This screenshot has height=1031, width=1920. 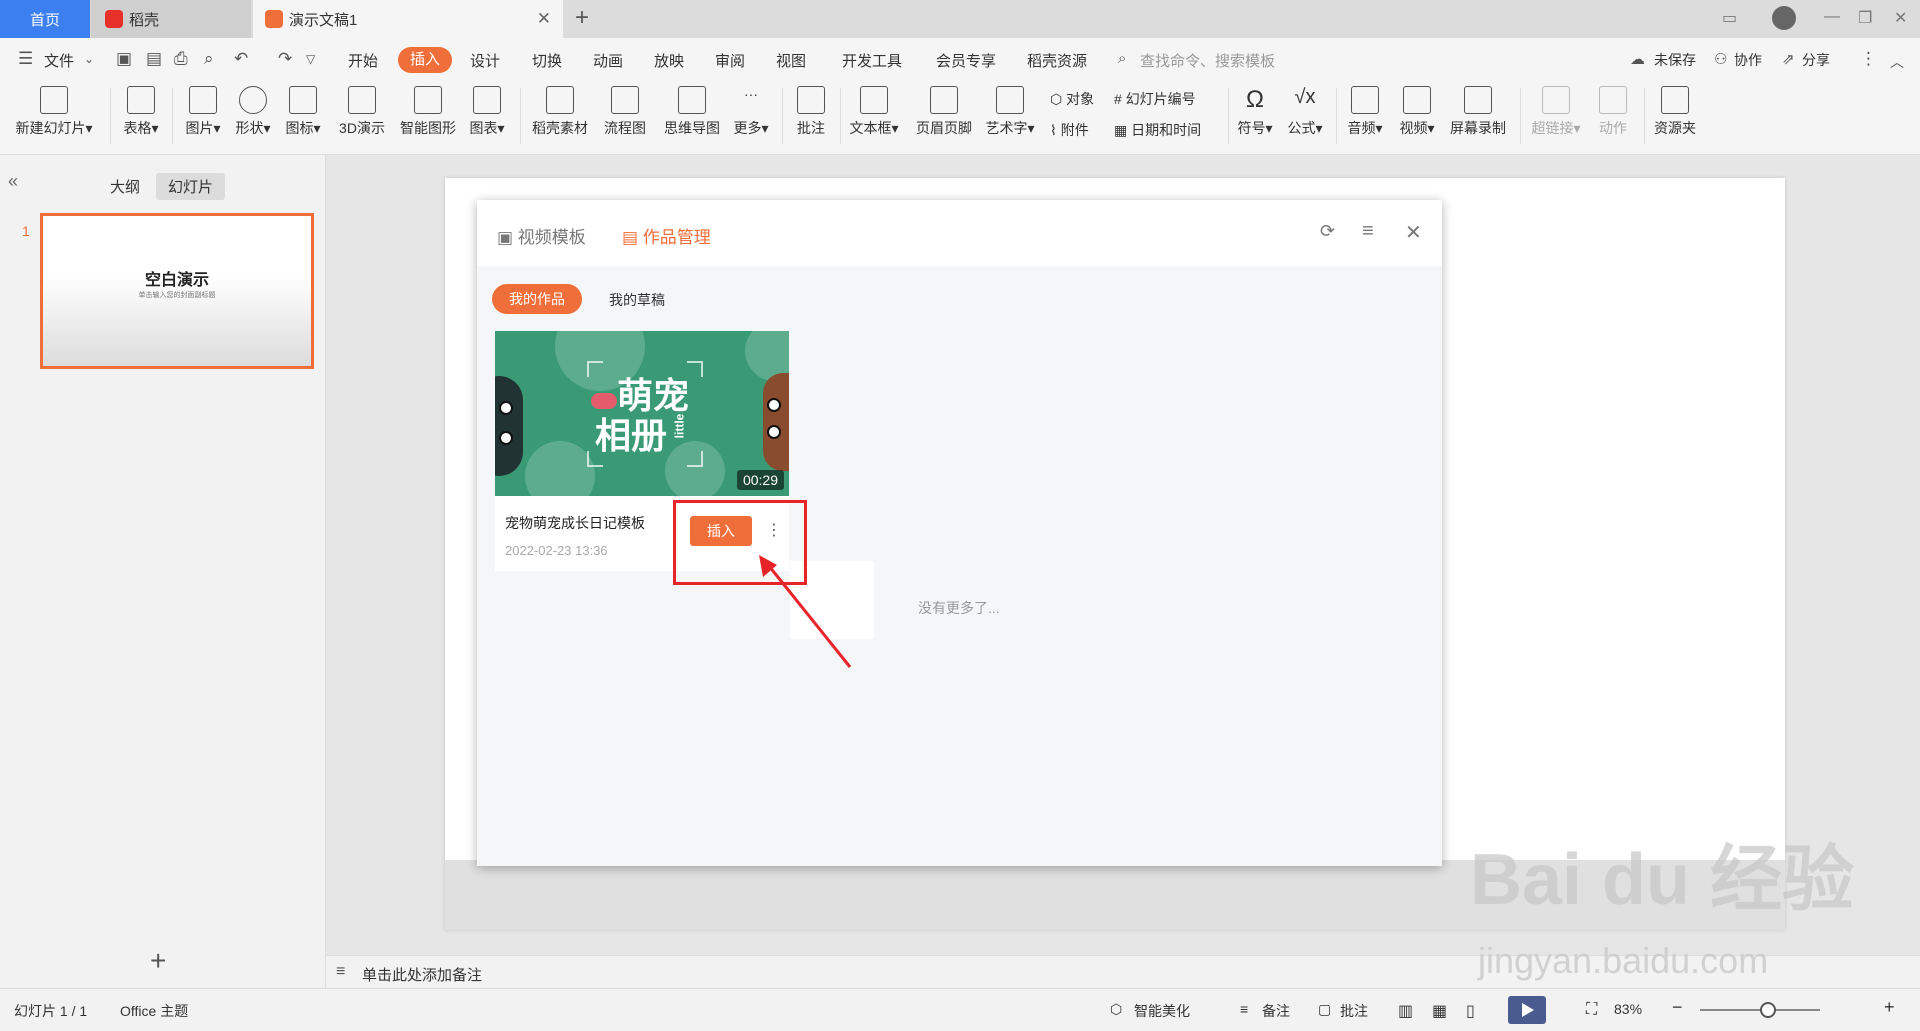 I want to click on zoom-out-icon: −, so click(x=1677, y=1007).